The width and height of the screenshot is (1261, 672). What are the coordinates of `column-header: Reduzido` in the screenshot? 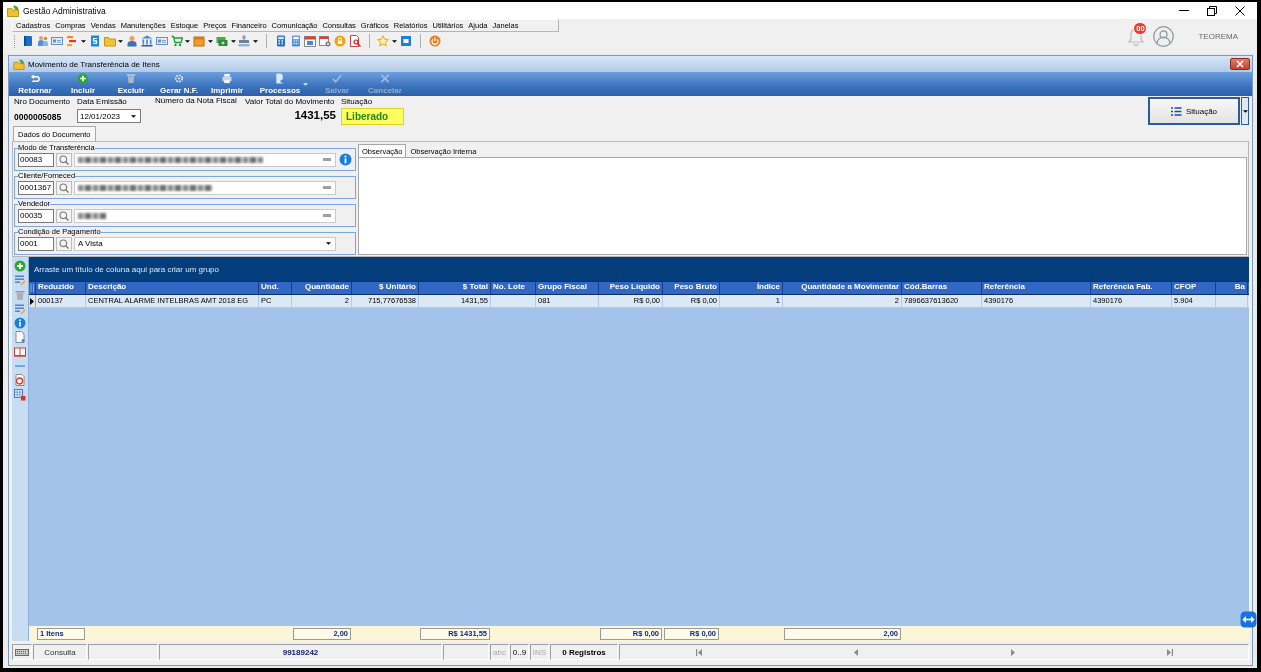 It's located at (61, 288).